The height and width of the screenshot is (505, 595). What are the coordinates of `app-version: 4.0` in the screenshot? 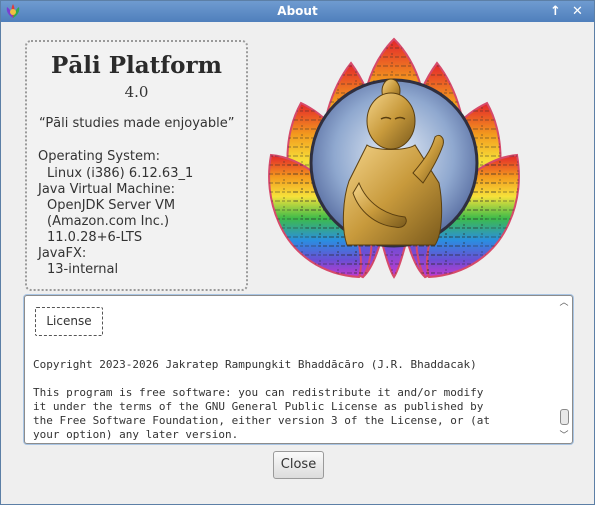 It's located at (136, 92).